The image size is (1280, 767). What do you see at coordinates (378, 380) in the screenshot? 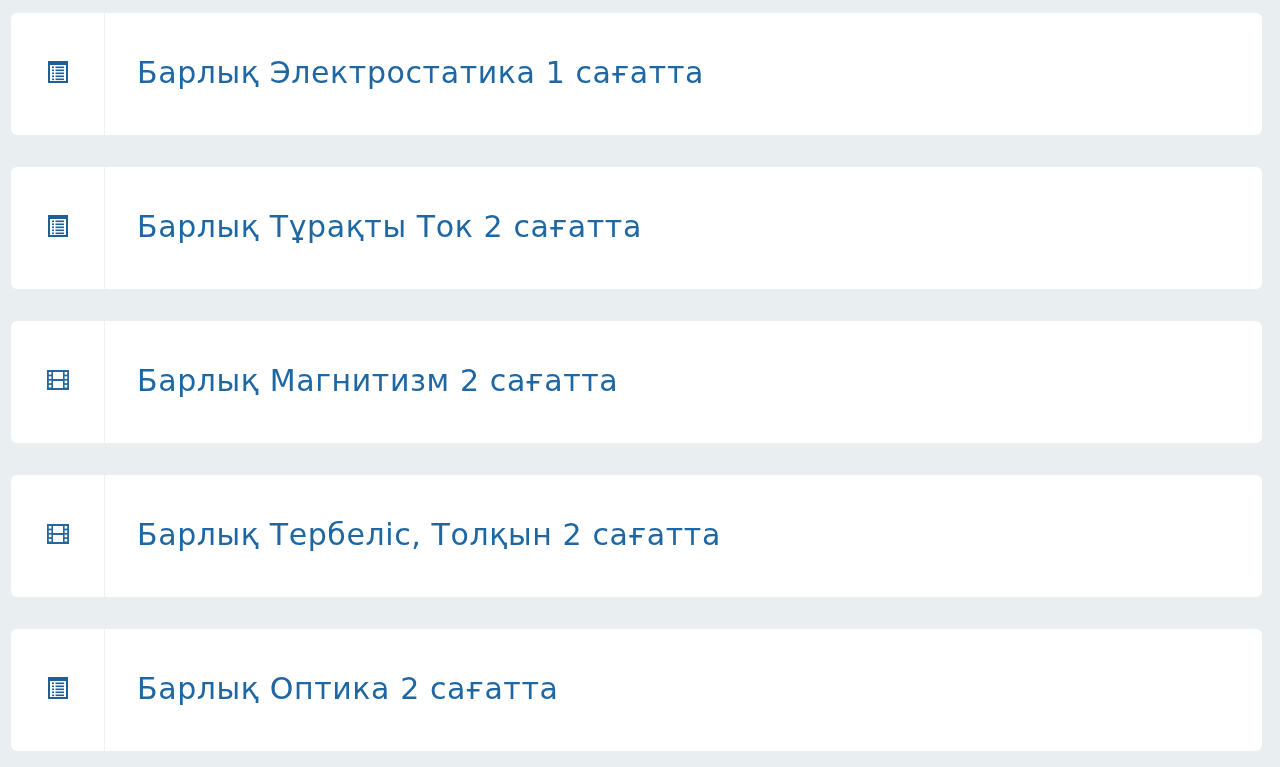
I see `lesson-link: Барлық Магнитизм 2 сағатта` at bounding box center [378, 380].